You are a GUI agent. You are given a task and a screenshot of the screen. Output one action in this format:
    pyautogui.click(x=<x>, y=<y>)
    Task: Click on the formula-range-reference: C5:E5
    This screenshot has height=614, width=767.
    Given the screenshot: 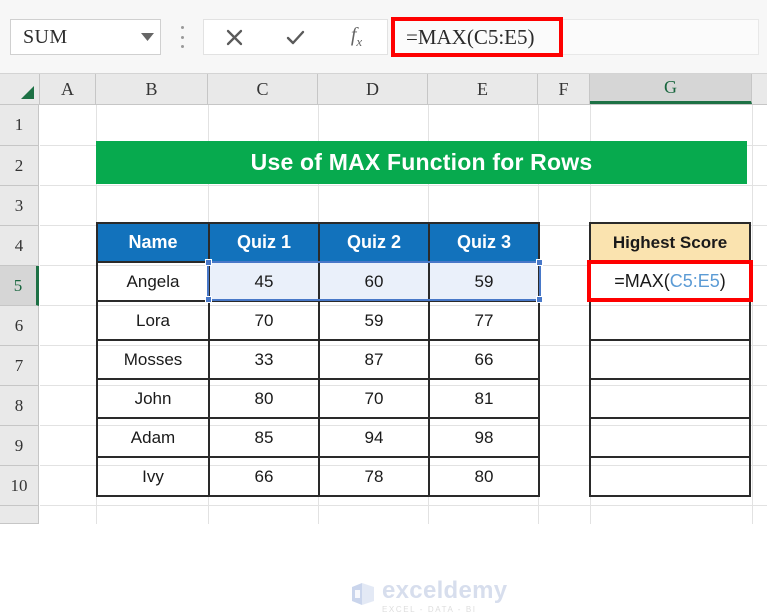 What is the action you would take?
    pyautogui.click(x=694, y=281)
    